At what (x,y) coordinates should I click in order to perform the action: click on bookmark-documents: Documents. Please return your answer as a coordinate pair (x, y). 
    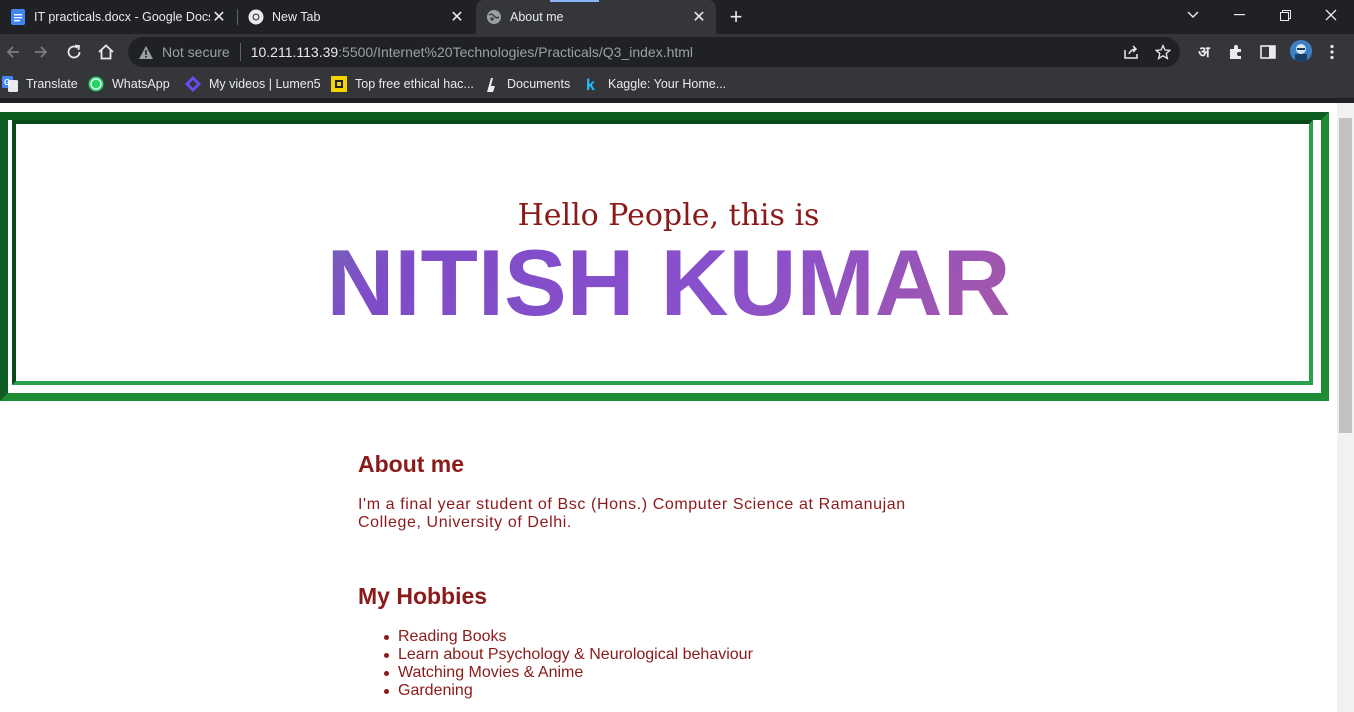
    Looking at the image, I should click on (526, 84).